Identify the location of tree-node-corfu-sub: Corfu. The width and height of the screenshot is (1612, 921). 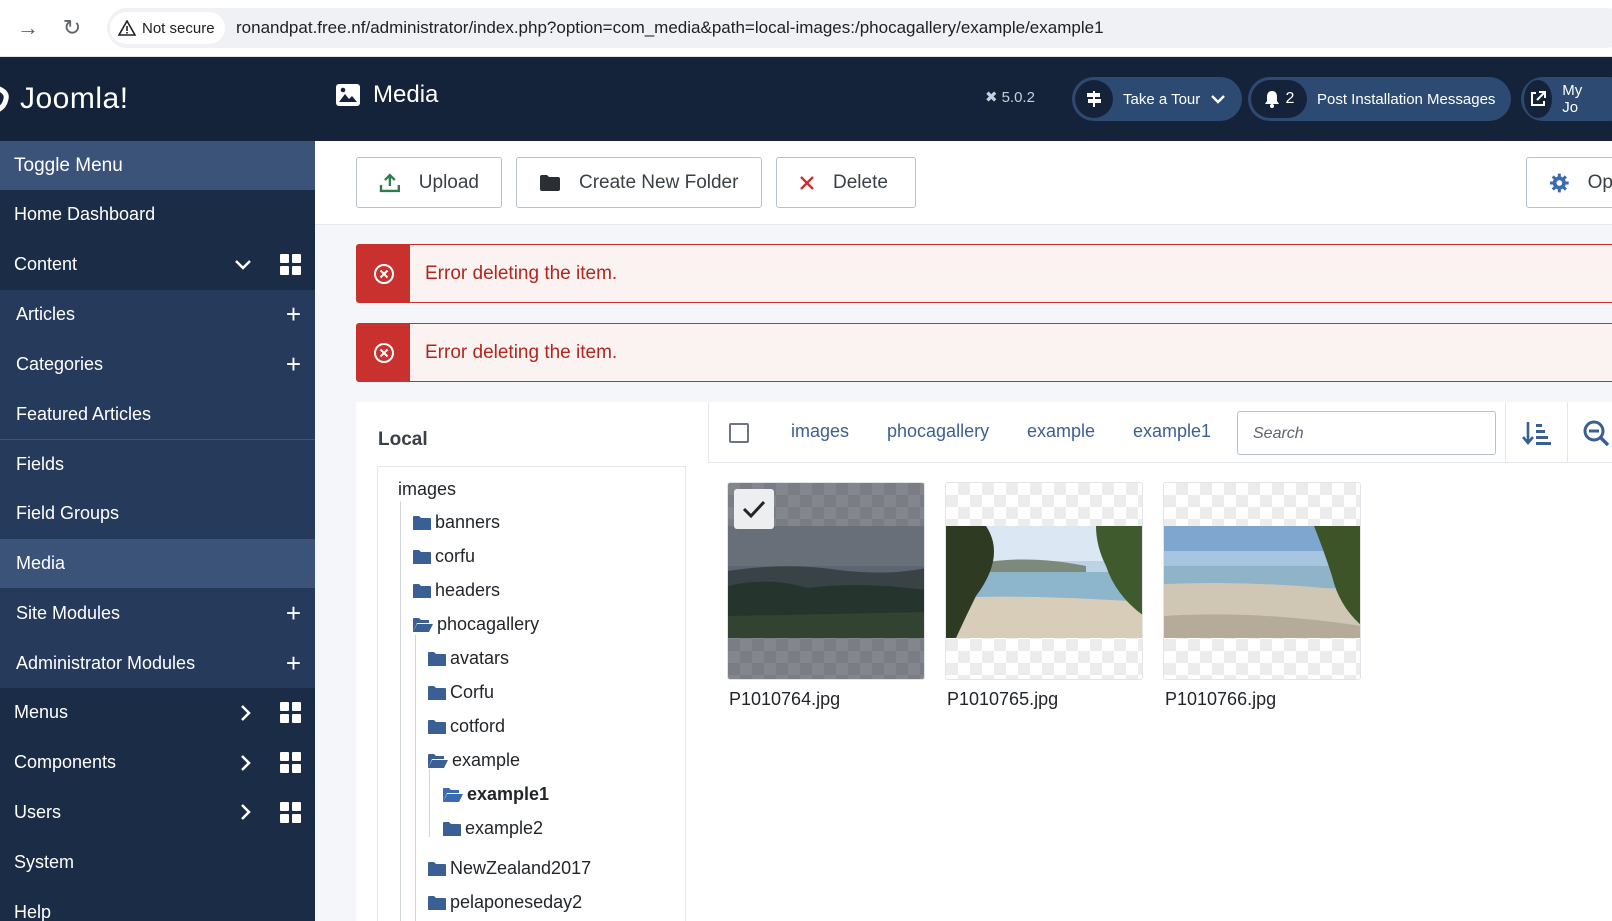
(460, 692).